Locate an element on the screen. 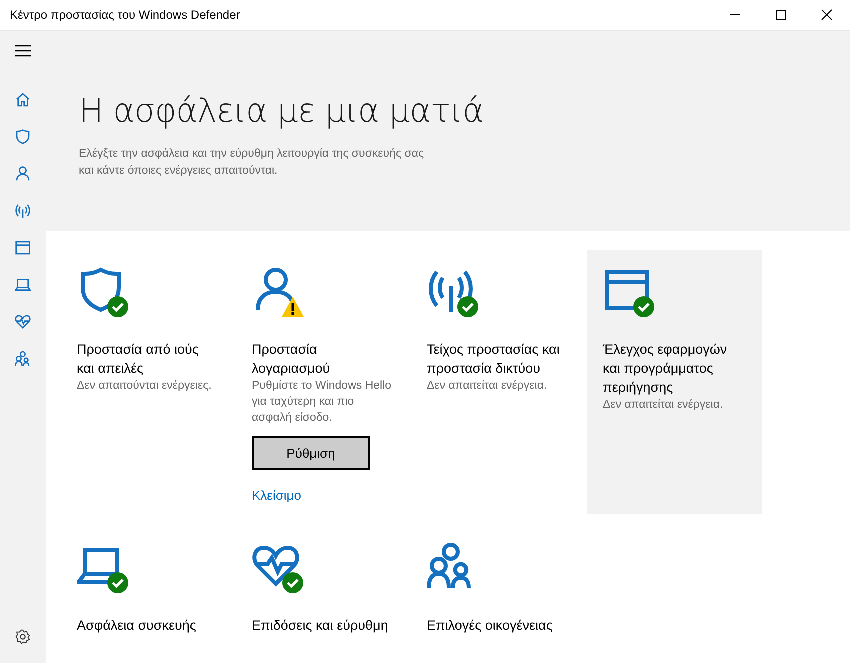  highlighted-tile: Έλεγχος εφαρμογών και προγράμματος περιήγησης Δεν απαιτείται ενέργεια. is located at coordinates (674, 382).